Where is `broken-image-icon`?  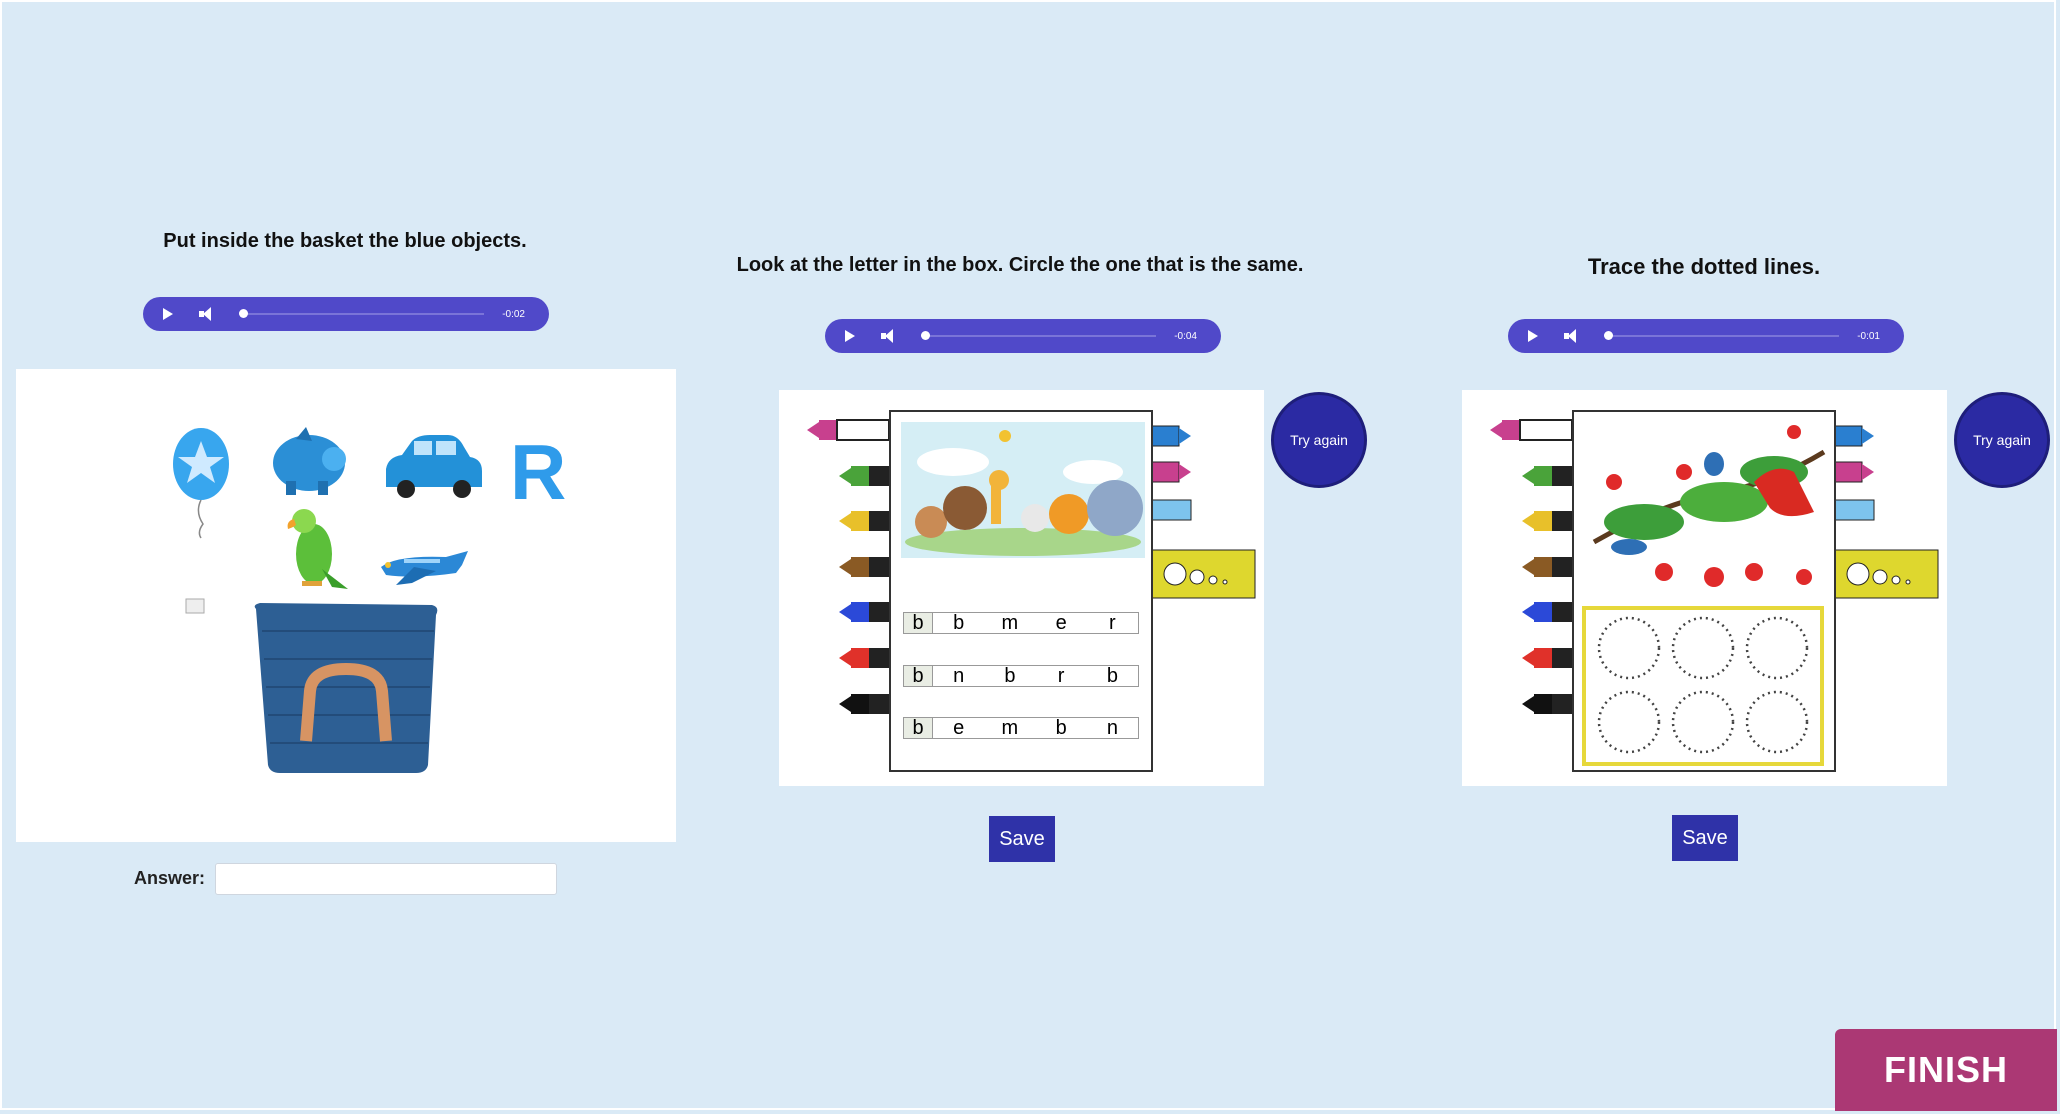
broken-image-icon is located at coordinates (195, 606).